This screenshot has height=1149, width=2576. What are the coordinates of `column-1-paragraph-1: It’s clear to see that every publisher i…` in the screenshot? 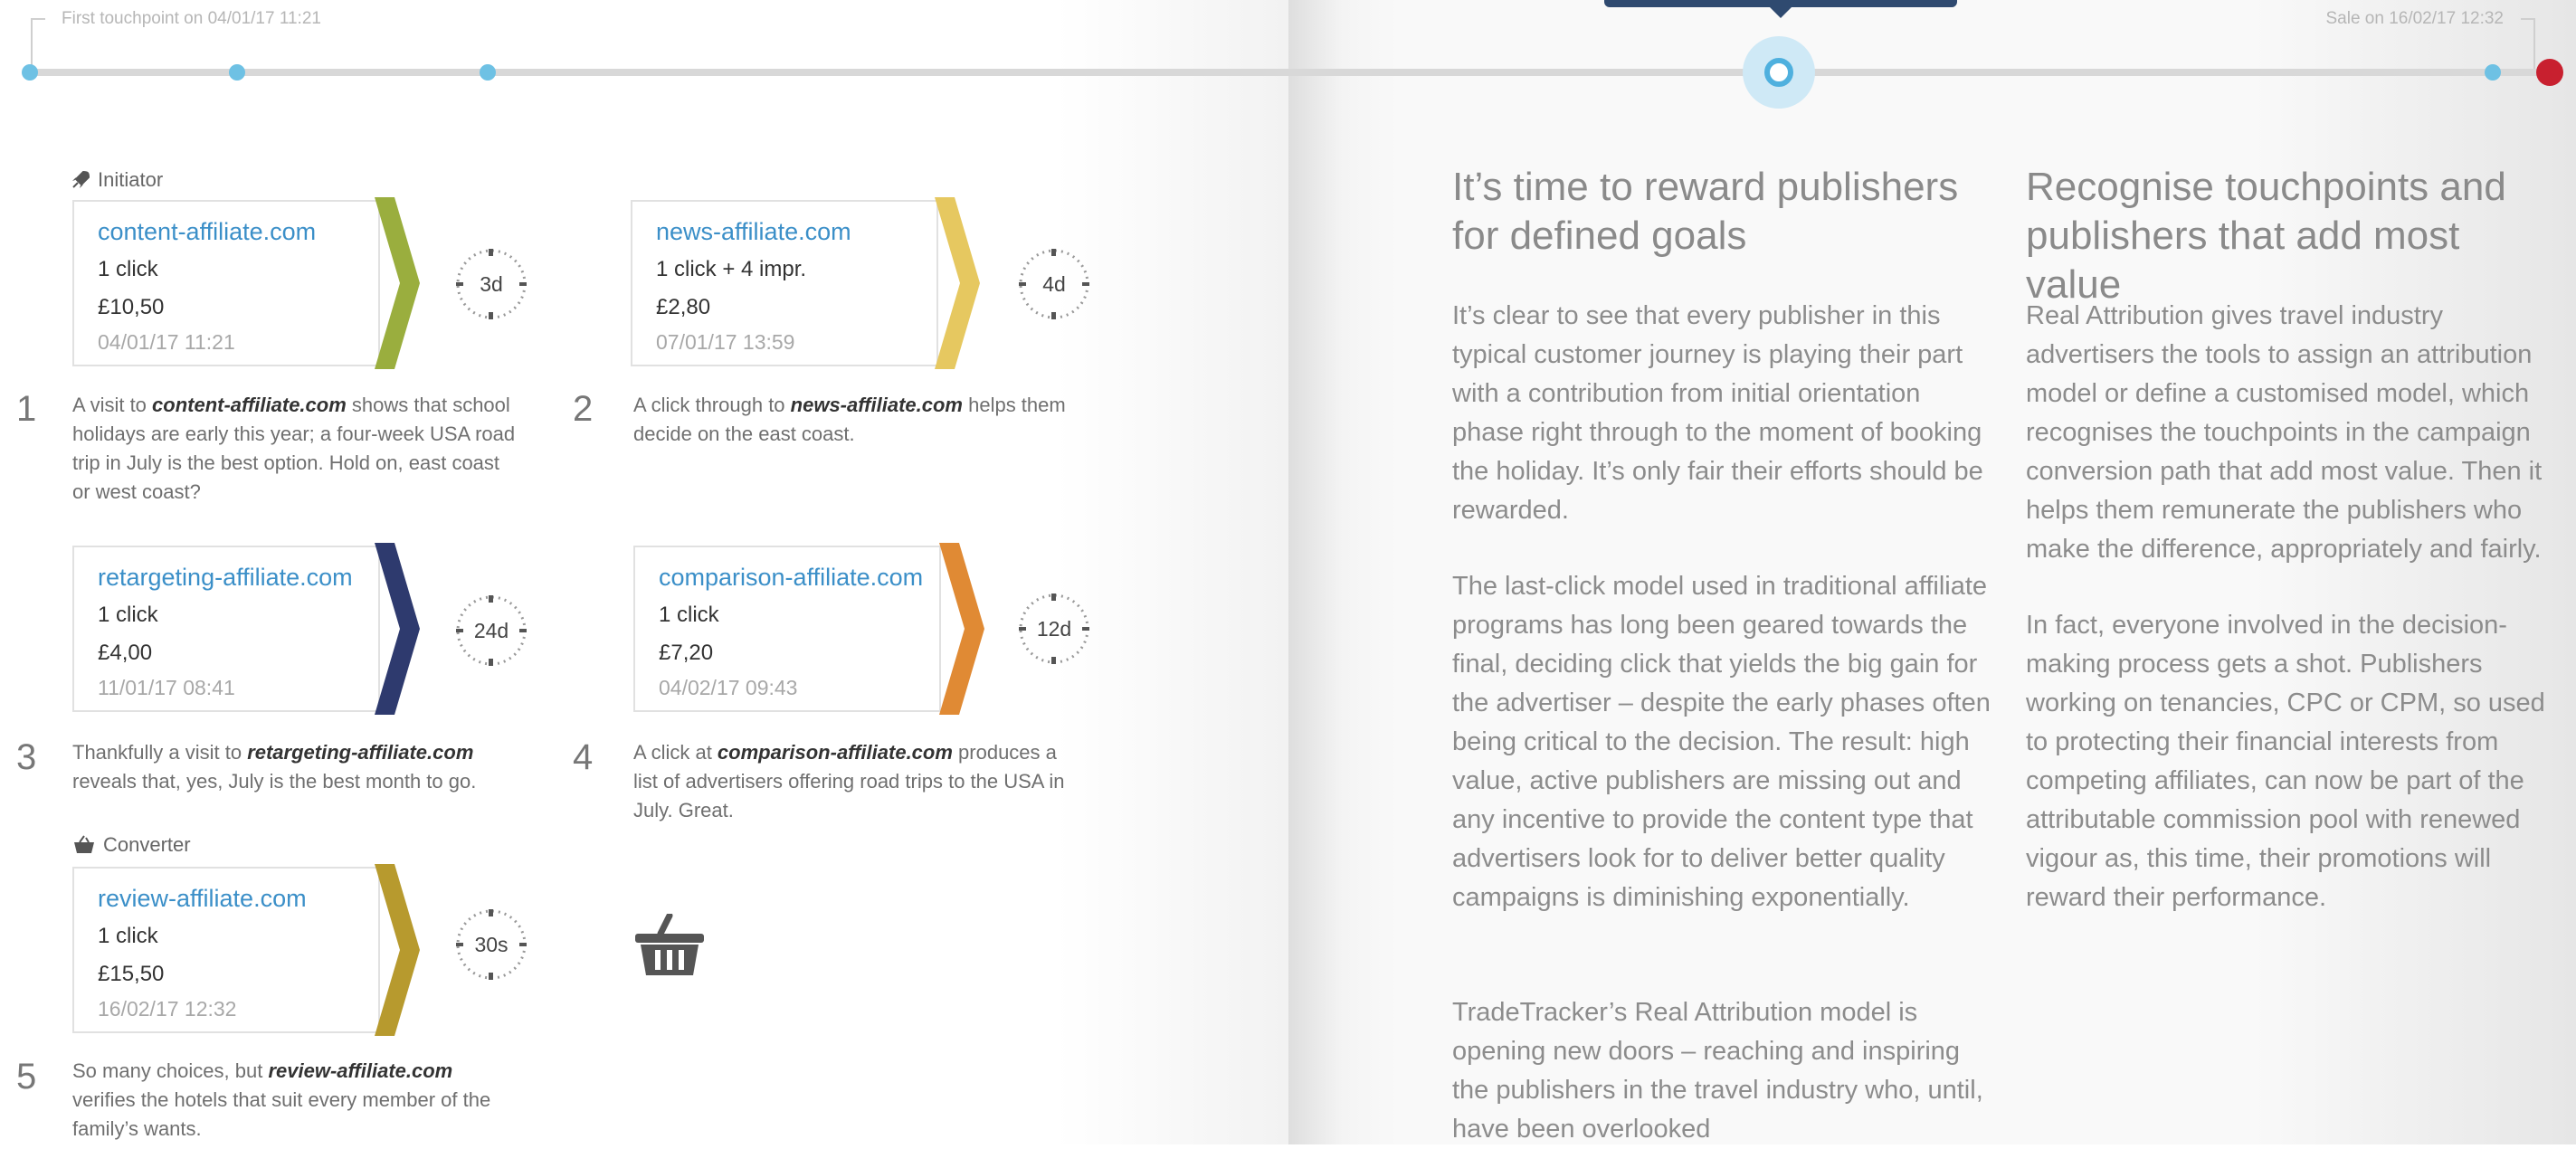 It's located at (1717, 413).